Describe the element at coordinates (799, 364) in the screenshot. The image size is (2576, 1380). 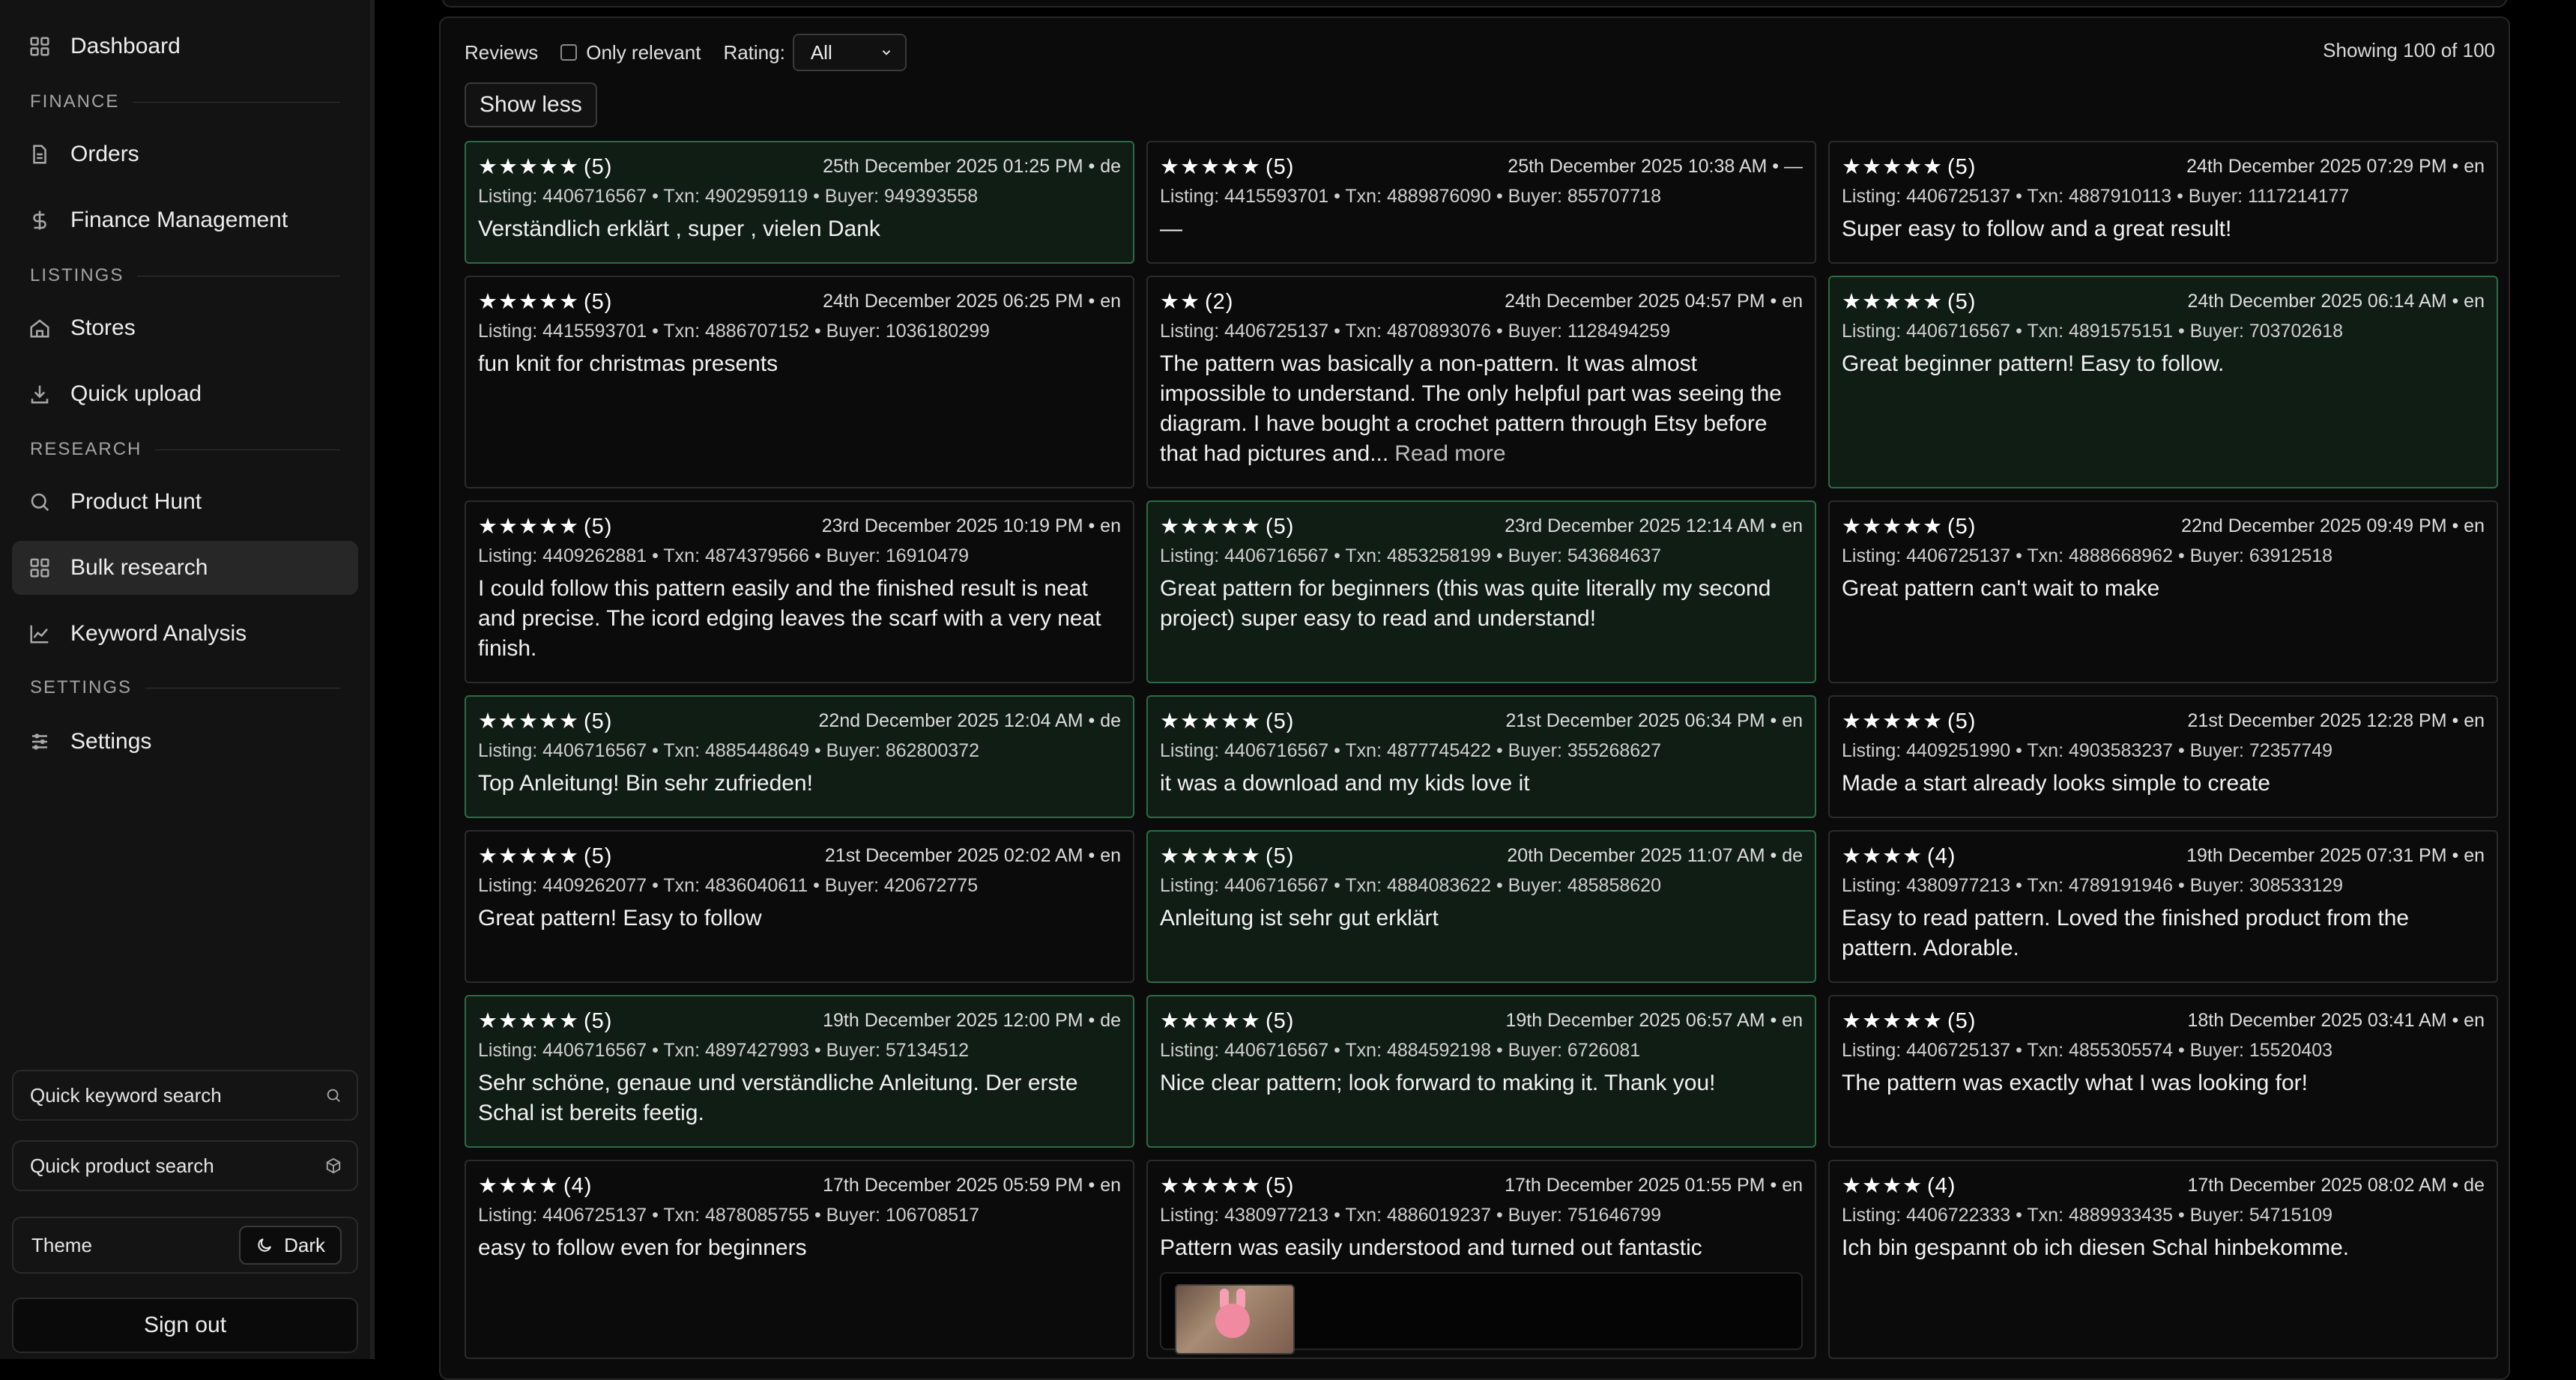
I see `review-text-block: fun knit for christmas presents` at that location.